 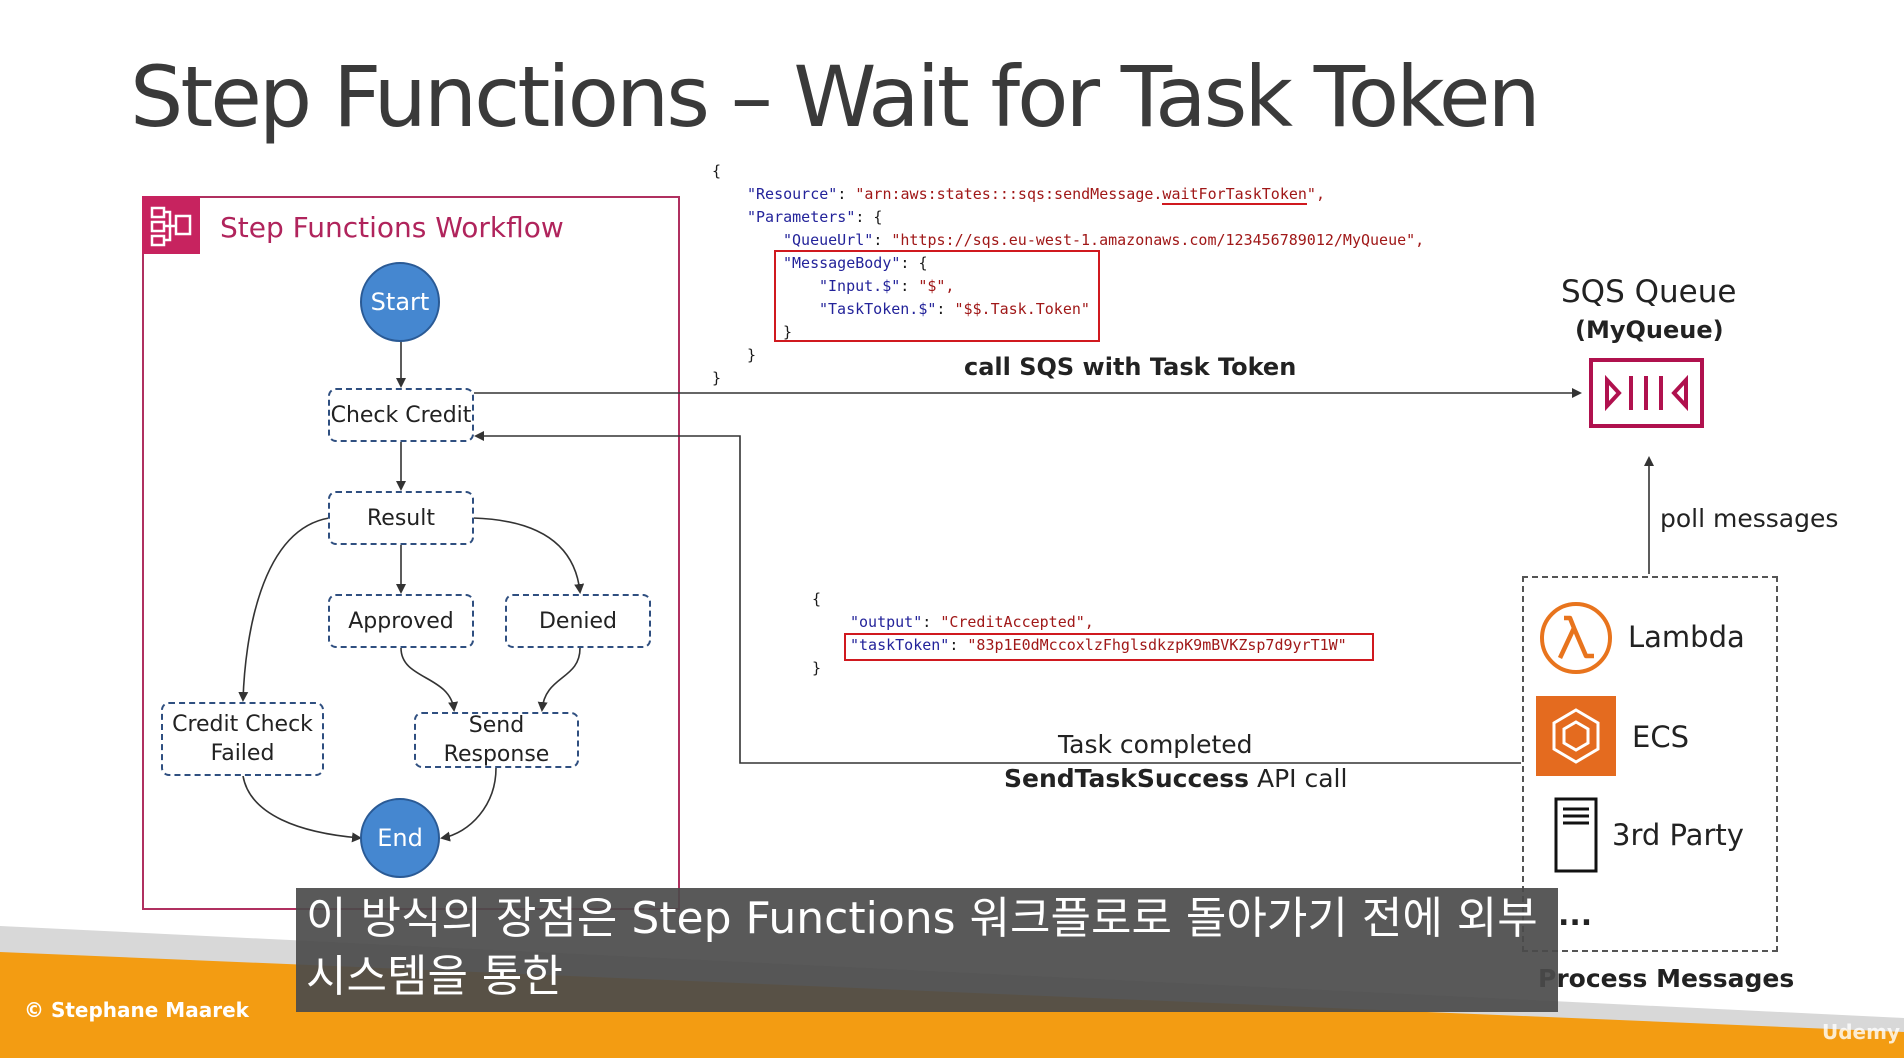 What do you see at coordinates (1298, 778) in the screenshot?
I see `send-task-success-rest: API call` at bounding box center [1298, 778].